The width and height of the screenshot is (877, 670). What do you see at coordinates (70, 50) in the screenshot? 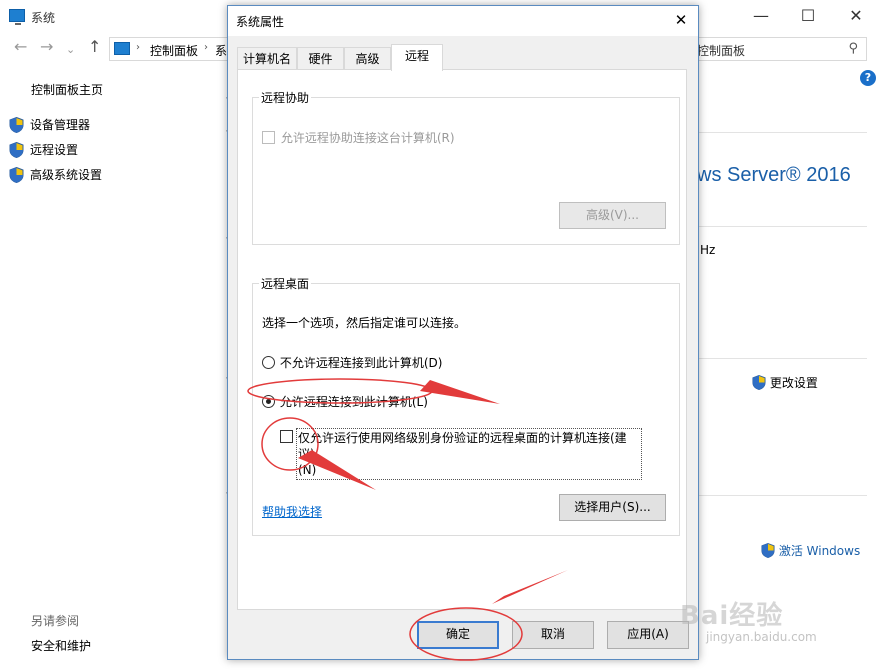
I see `recent-dropdown-icon: ⌄` at bounding box center [70, 50].